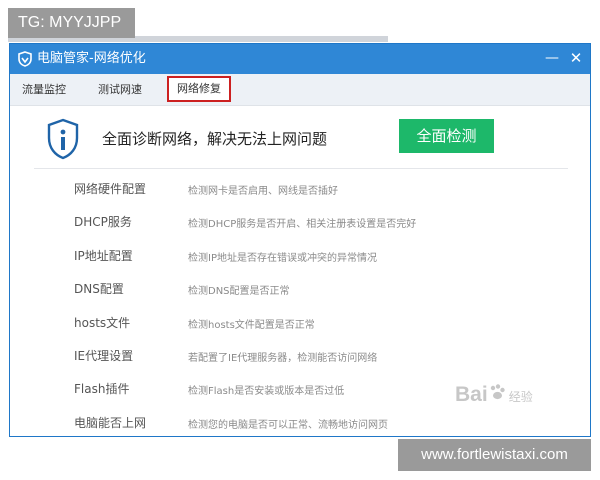 This screenshot has width=600, height=480. Describe the element at coordinates (497, 392) in the screenshot. I see `paw-icon` at that location.